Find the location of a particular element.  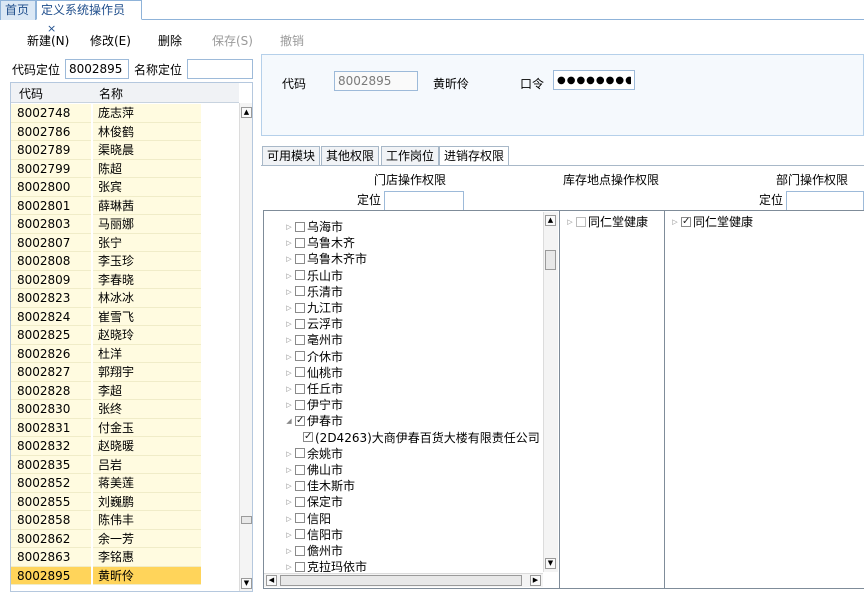

tree-item: ◢ 伊春市 is located at coordinates (313, 421).